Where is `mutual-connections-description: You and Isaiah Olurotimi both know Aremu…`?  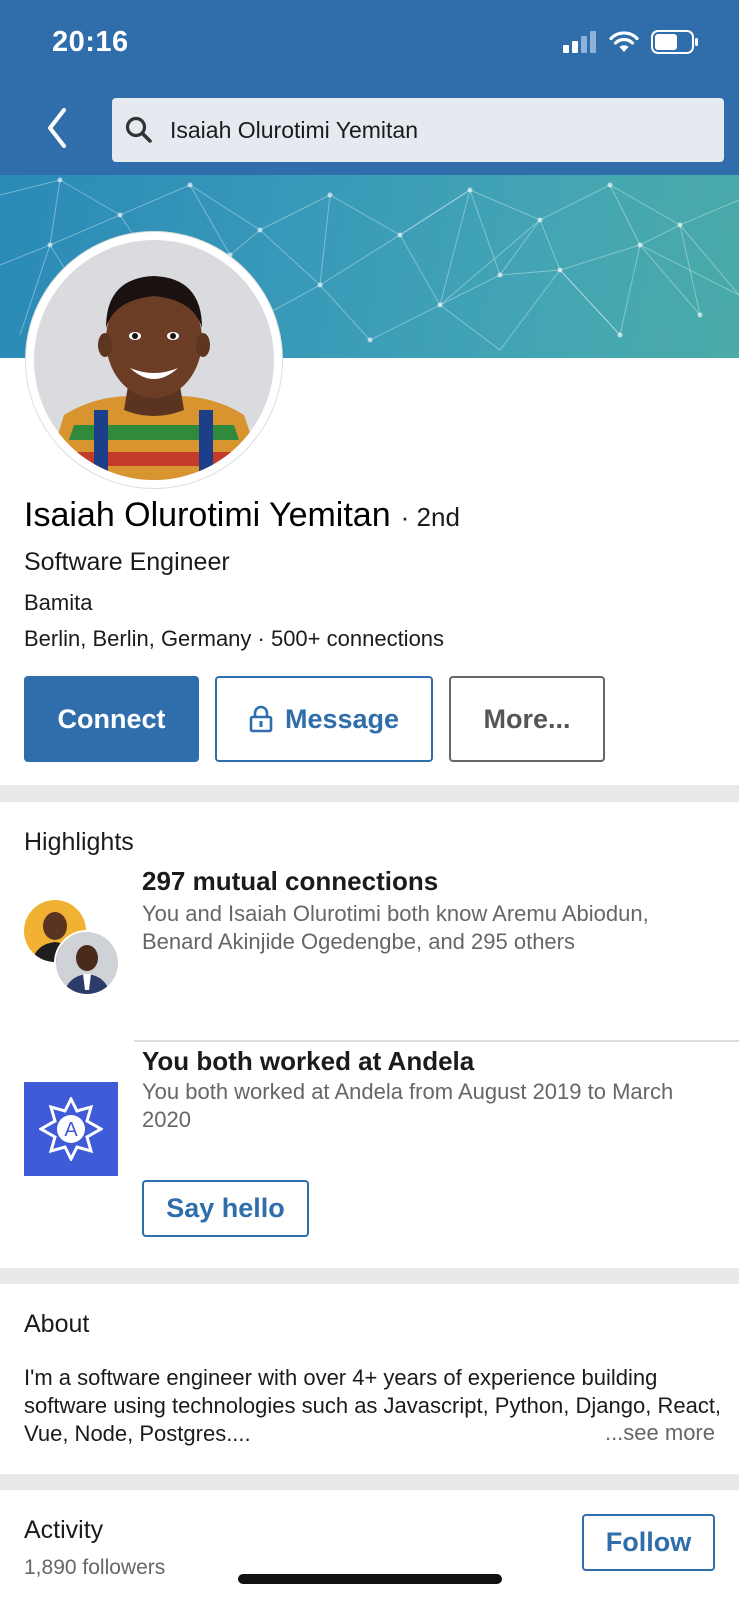
mutual-connections-description: You and Isaiah Olurotimi both know Aremu… is located at coordinates (395, 927).